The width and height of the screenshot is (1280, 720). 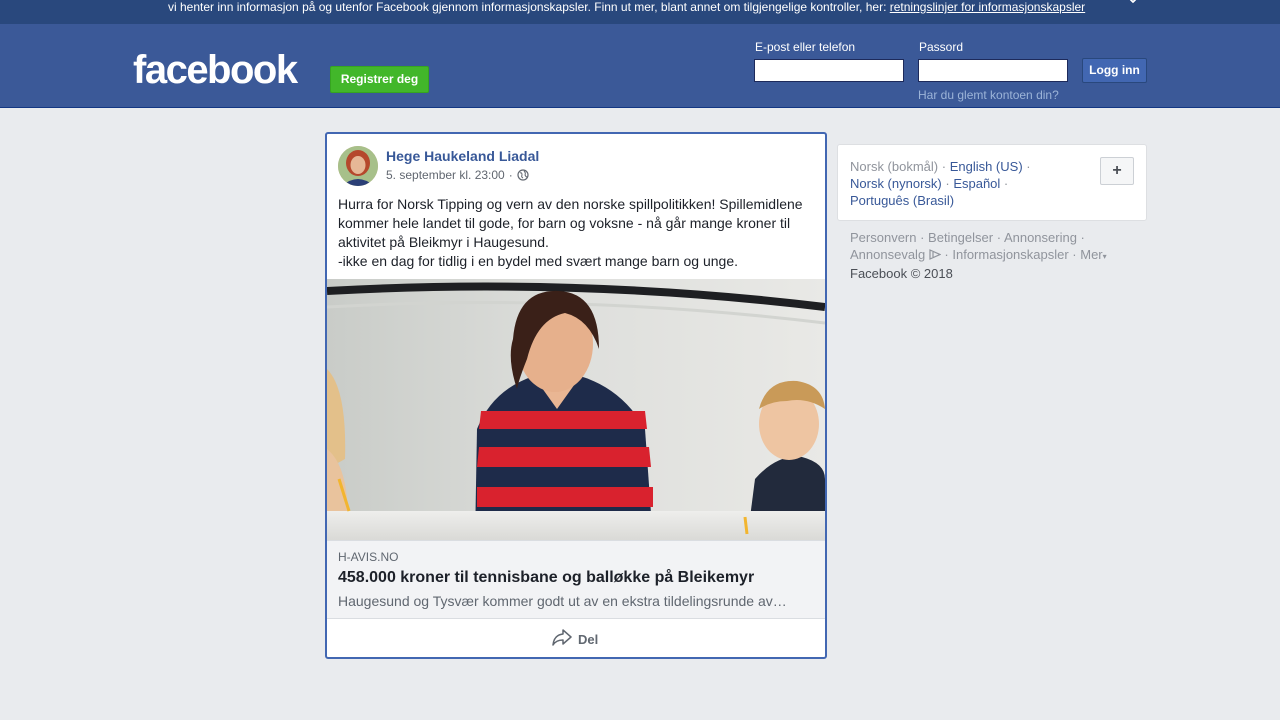 I want to click on language-option: Português (Brasil), so click(x=902, y=200).